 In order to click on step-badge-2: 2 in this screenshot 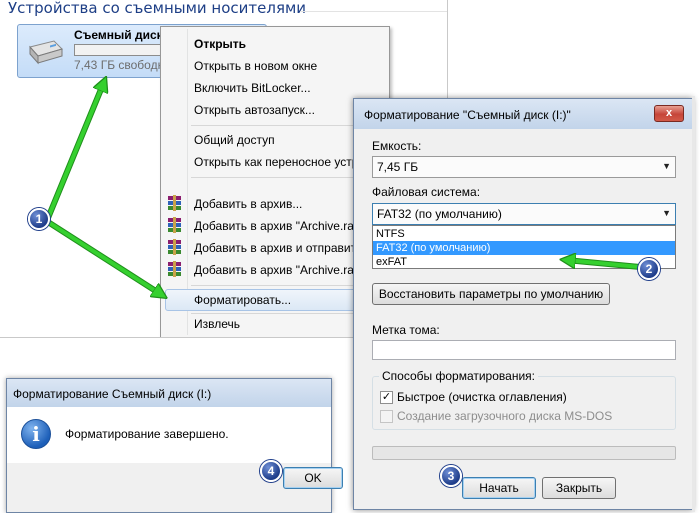, I will do `click(649, 269)`.